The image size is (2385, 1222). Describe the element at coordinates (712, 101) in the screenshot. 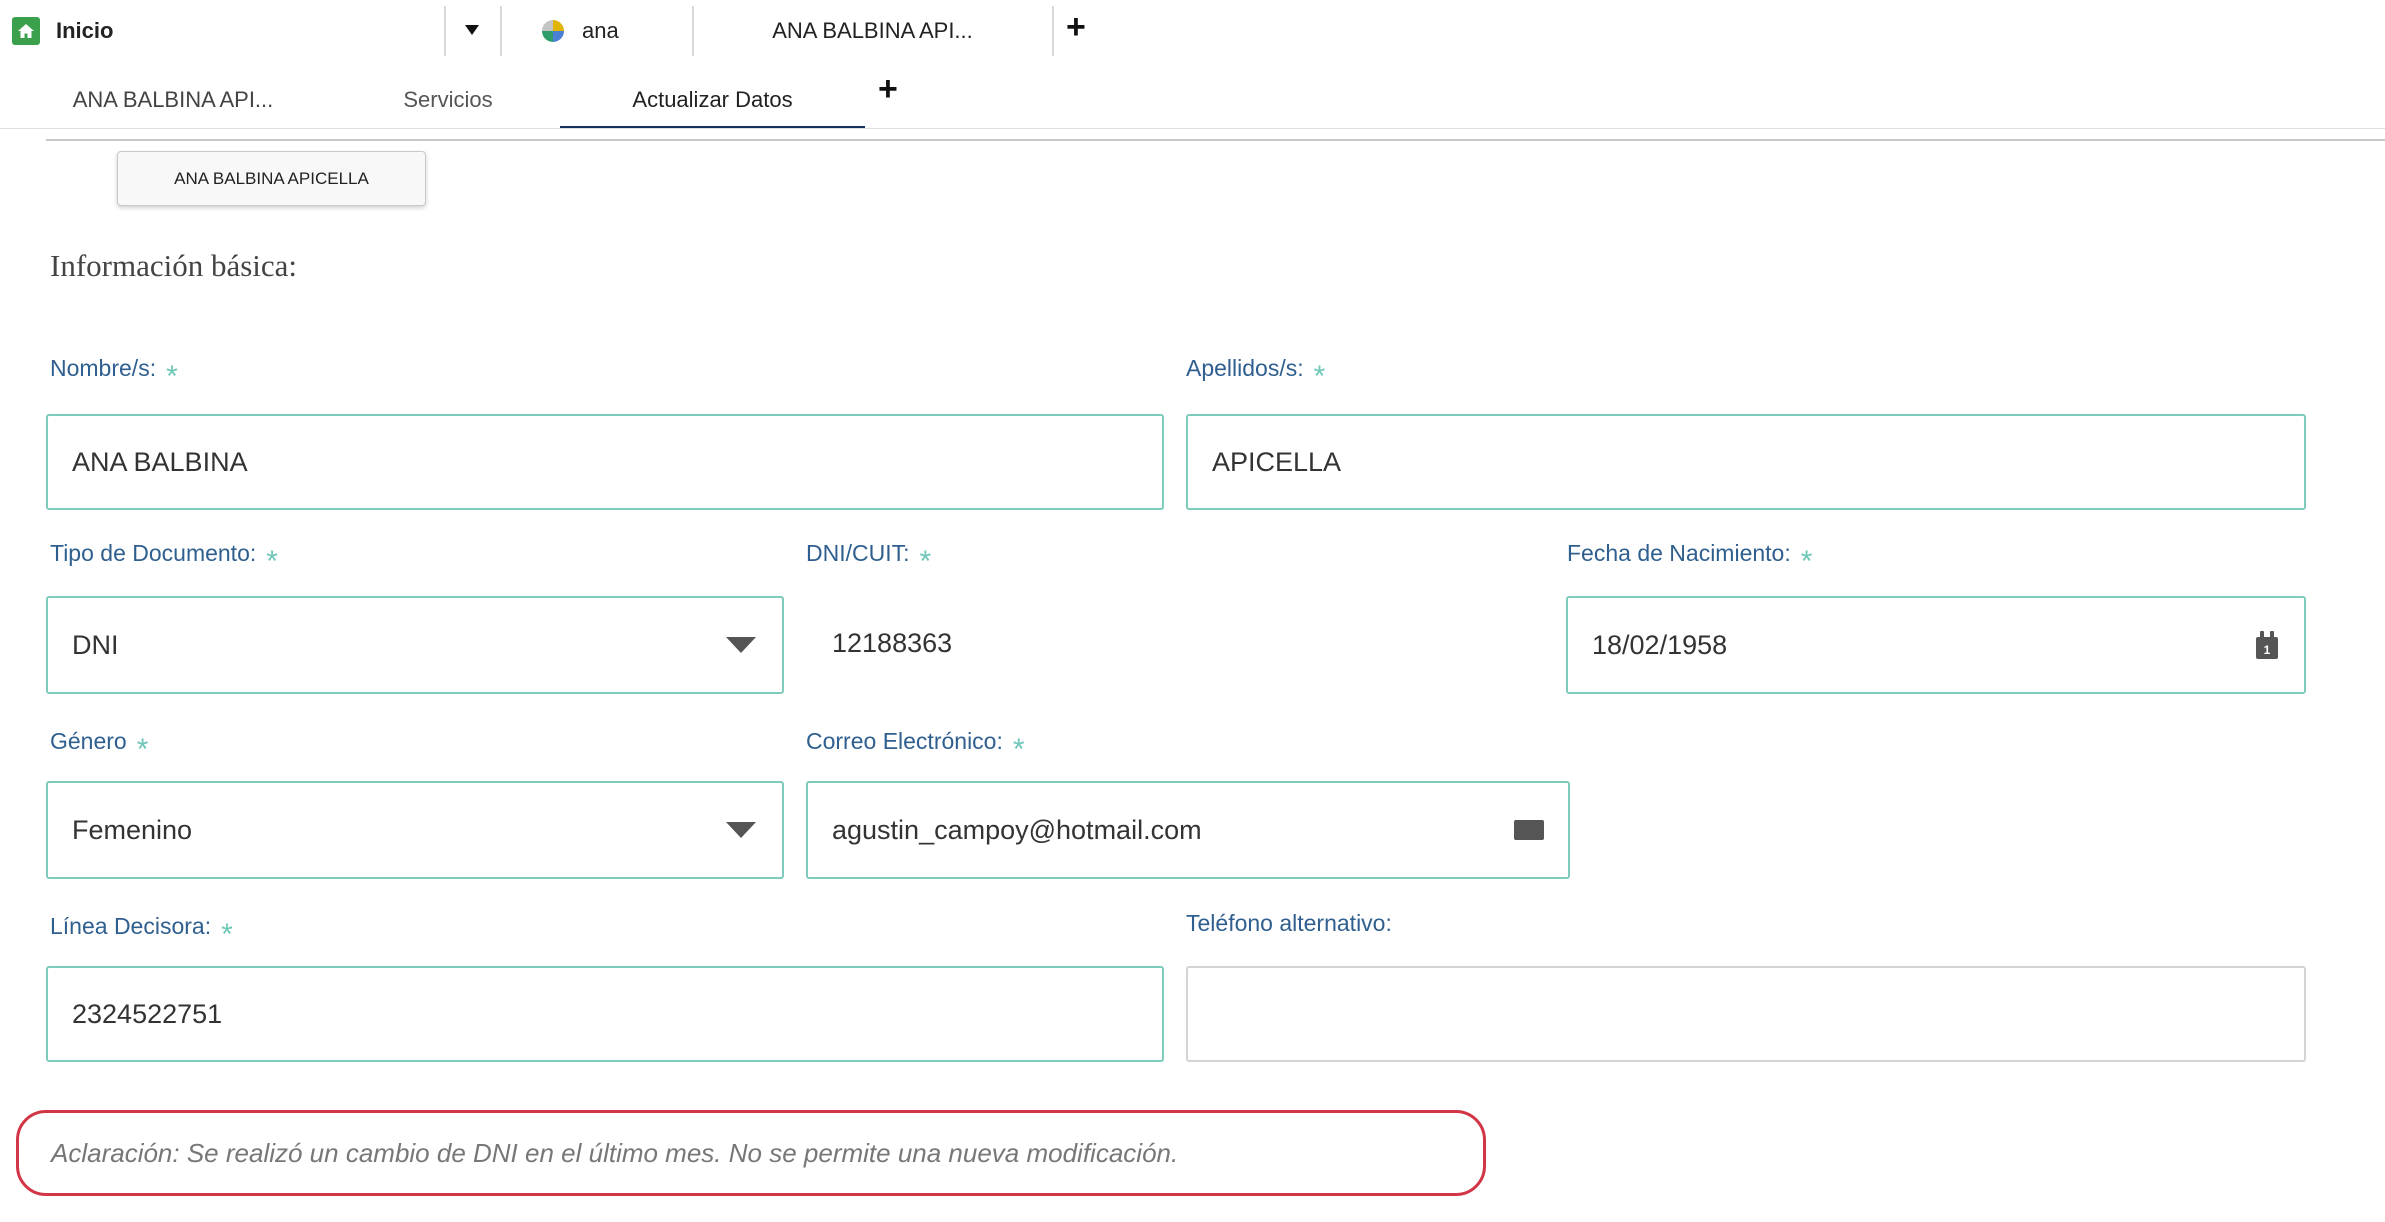

I see `subtab-actualizar-datos: Actualizar Datos` at that location.